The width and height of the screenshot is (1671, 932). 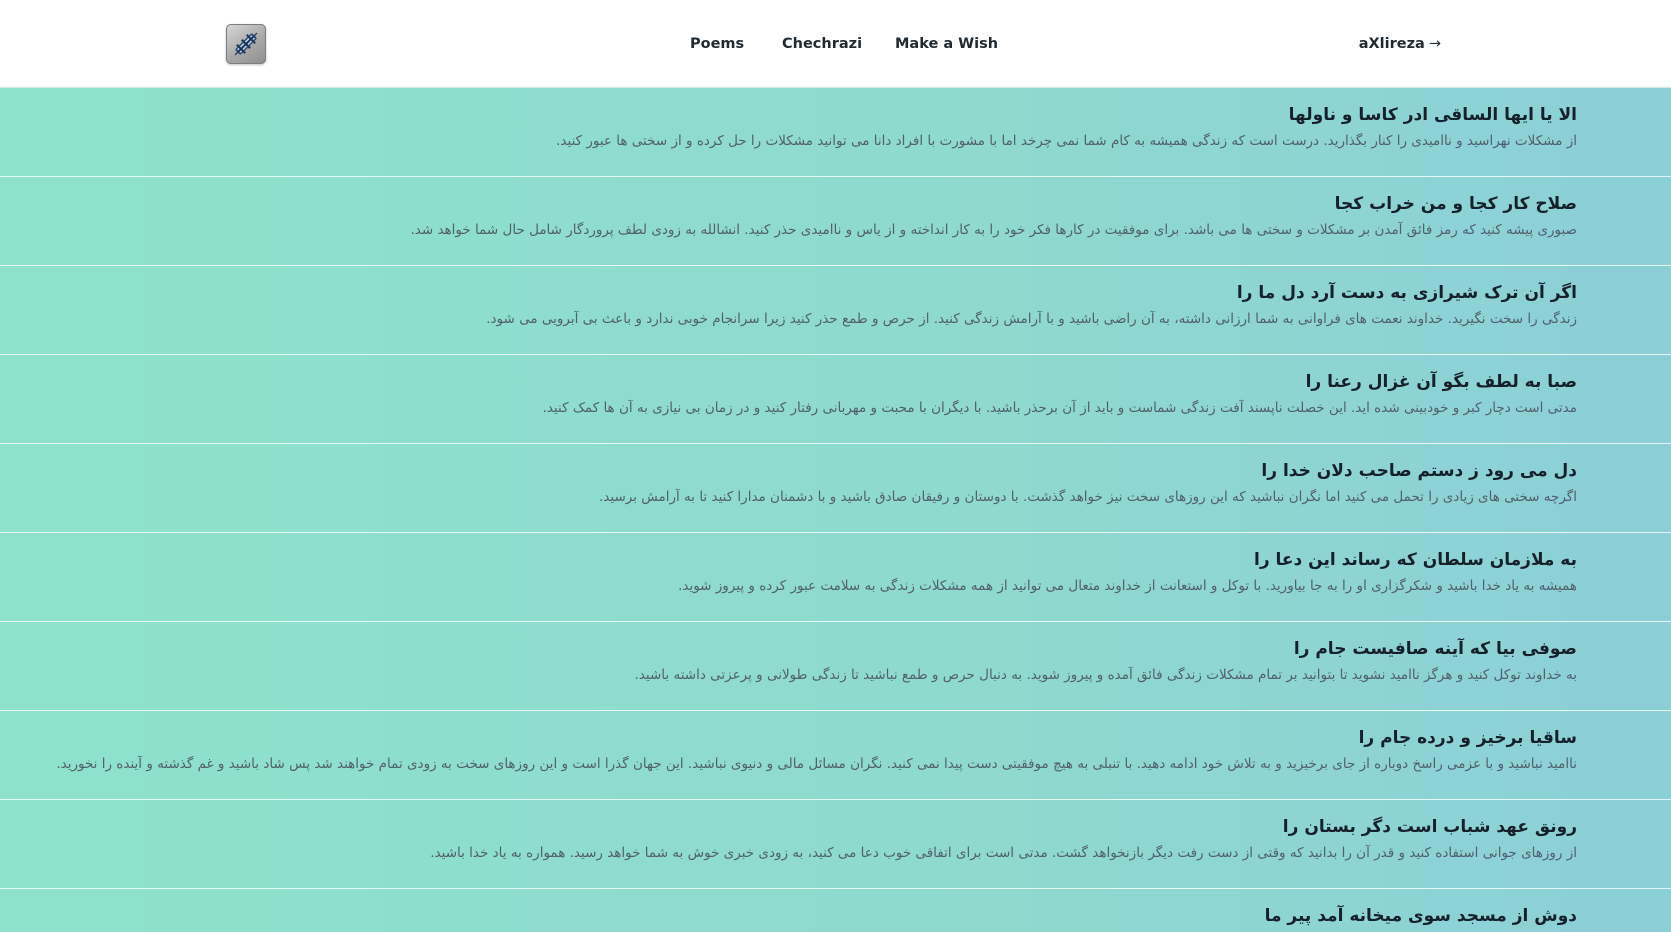 I want to click on poem-title: دوش از مسجد سوی میخانه آمد پیر ما, so click(x=1420, y=916).